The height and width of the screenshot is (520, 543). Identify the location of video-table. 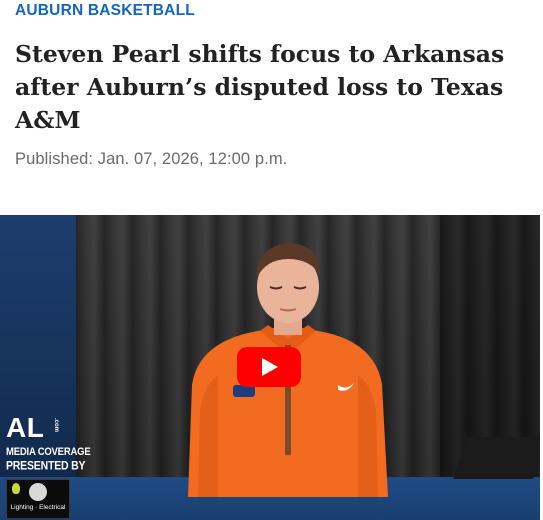
(496, 458).